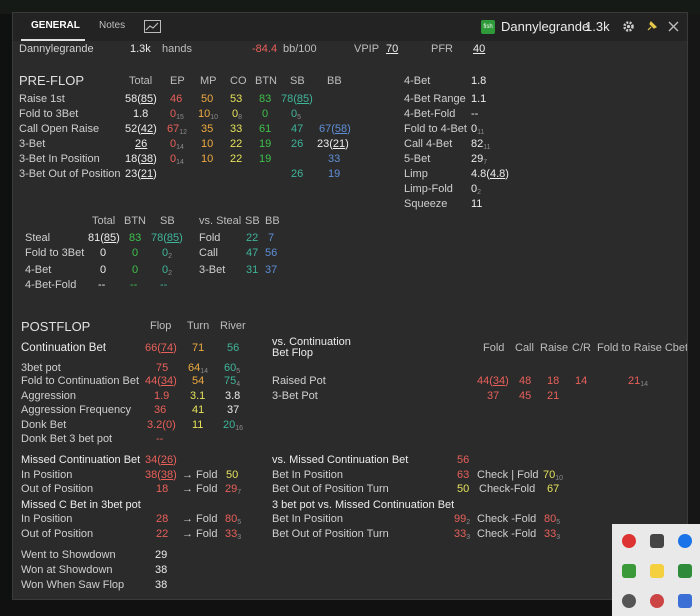  Describe the element at coordinates (57, 534) in the screenshot. I see `missed3-row-label: Out of Position` at that location.